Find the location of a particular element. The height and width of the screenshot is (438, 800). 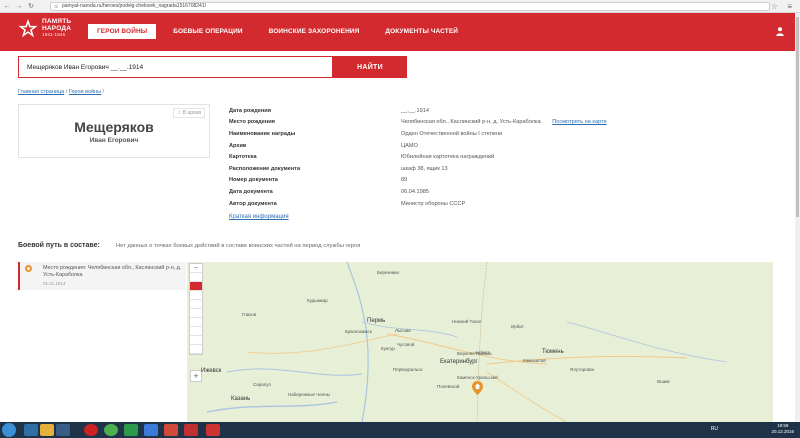

search-value: Мещеряков Иван Егорович __.__.1914 is located at coordinates (85, 67).